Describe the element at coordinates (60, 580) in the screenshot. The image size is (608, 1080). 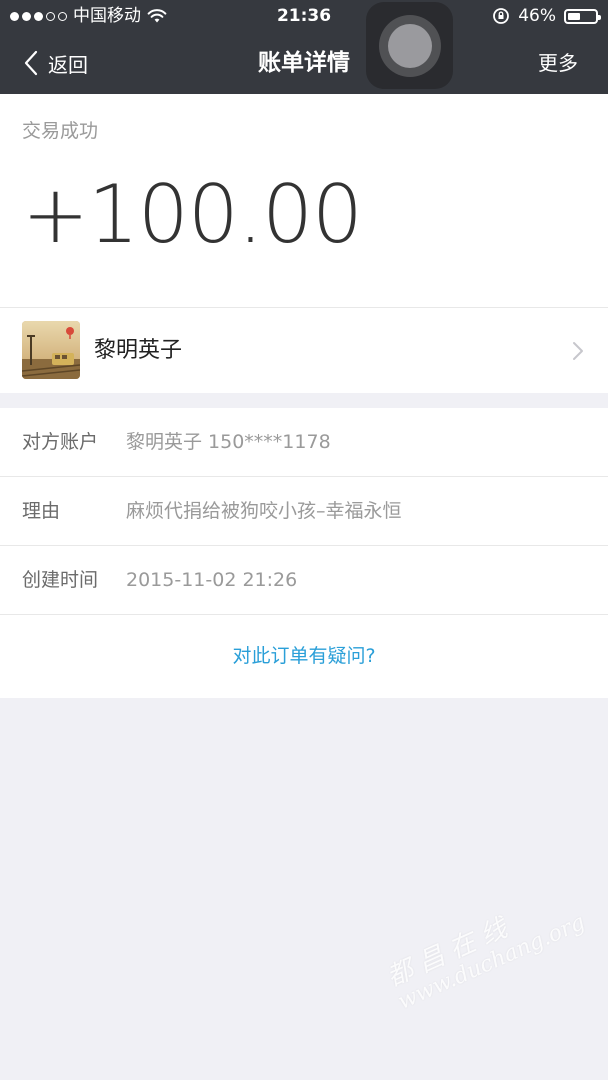
I see `detail-label: 创建时间` at that location.